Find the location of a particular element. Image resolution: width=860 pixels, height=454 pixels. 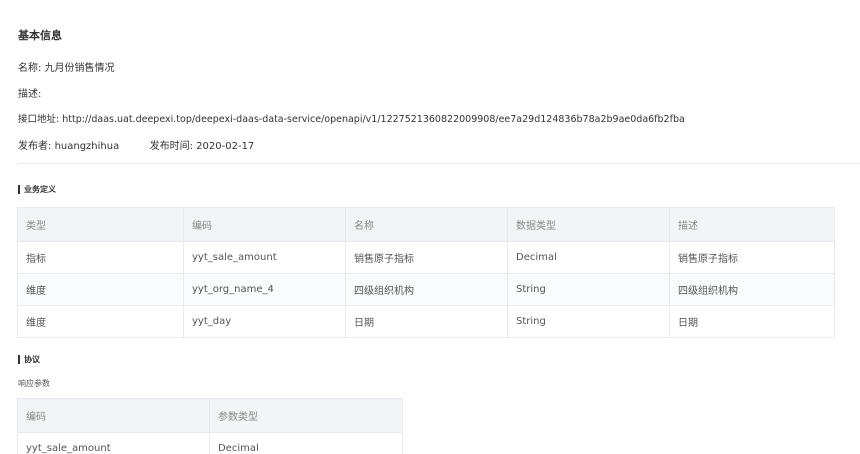

api-address-label: 接口地址: is located at coordinates (39, 119).